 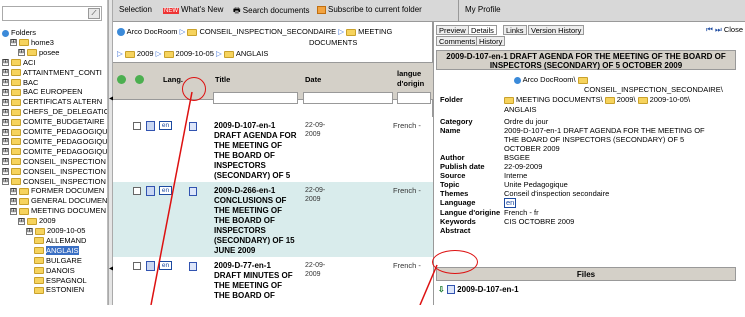 What do you see at coordinates (715, 29) in the screenshot?
I see `nav-icon: ⏮ ⏭` at bounding box center [715, 29].